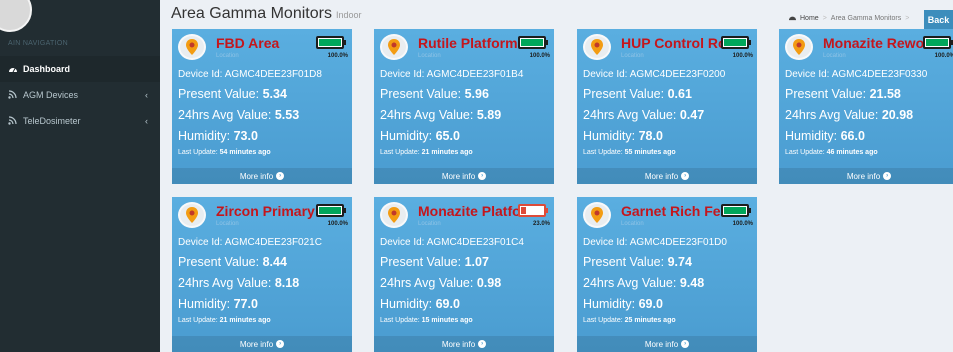 The width and height of the screenshot is (953, 352). Describe the element at coordinates (464, 213) in the screenshot. I see `card-header: Monazite Platform Location 23.0%` at that location.